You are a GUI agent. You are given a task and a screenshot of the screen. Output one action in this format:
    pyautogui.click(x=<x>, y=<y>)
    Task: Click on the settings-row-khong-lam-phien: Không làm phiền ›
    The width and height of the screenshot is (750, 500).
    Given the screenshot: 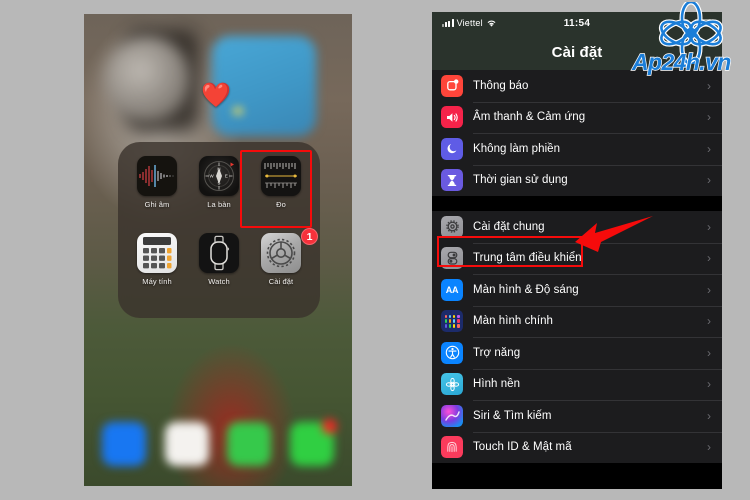 What is the action you would take?
    pyautogui.click(x=577, y=149)
    